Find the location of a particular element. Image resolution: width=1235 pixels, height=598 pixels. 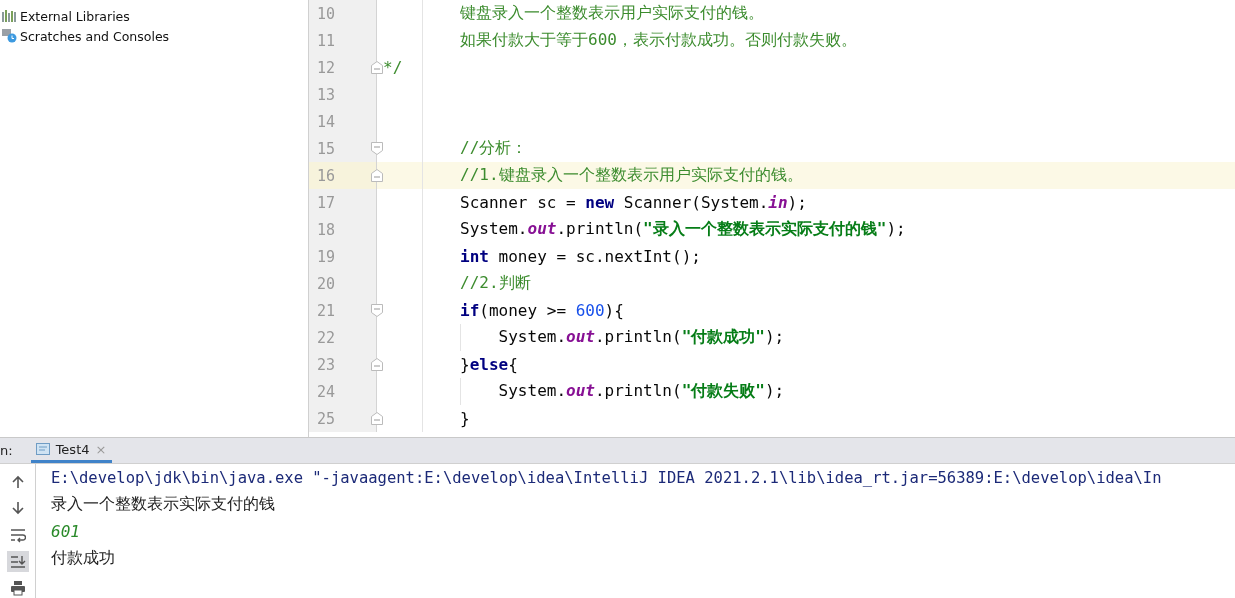

run-label: n: is located at coordinates (6, 451).